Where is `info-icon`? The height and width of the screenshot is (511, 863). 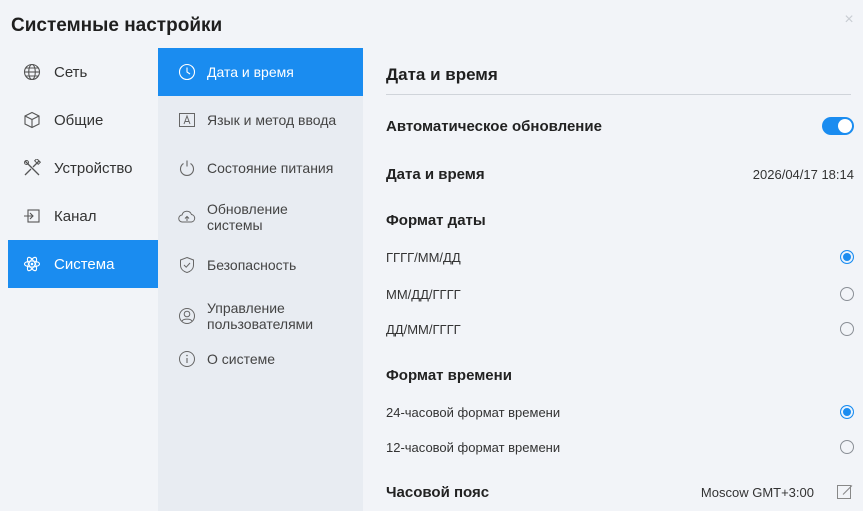
info-icon is located at coordinates (187, 359).